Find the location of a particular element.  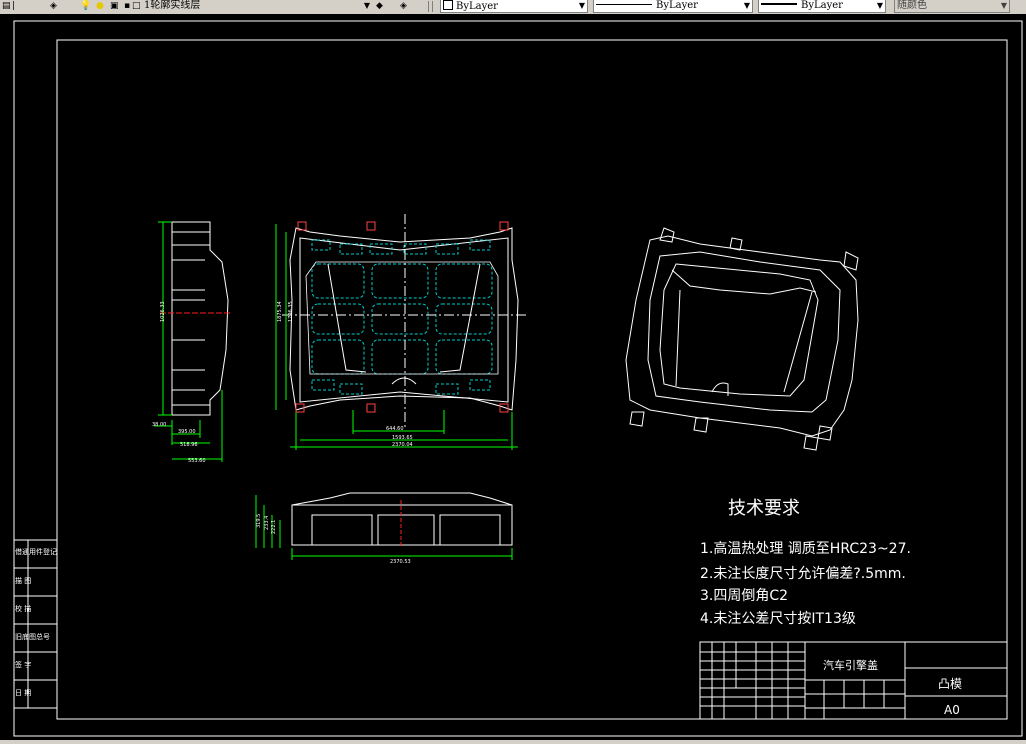

layer-select-value: 1轮廓实线层 is located at coordinates (172, 5).